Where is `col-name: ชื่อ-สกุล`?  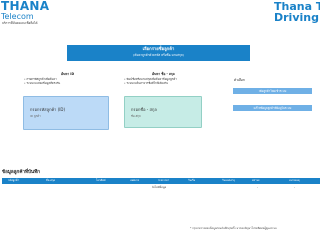 col-name: ชื่อ-สกุล is located at coordinates (50, 181).